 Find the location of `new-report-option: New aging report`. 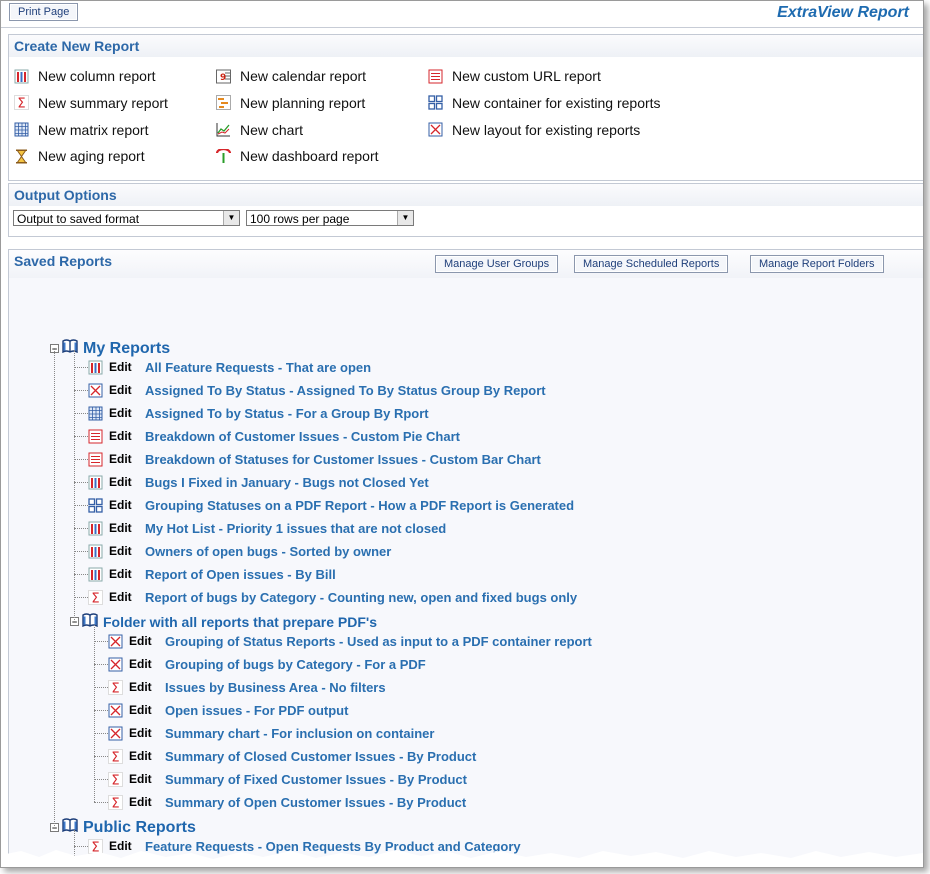

new-report-option: New aging report is located at coordinates (79, 156).